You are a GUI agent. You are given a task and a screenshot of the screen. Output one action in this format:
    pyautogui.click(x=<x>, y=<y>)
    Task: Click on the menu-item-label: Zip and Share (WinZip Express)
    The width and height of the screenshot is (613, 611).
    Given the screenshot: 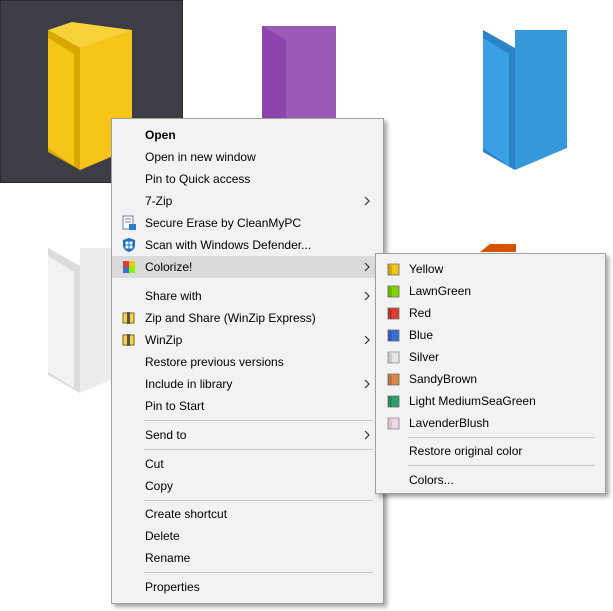 What is the action you would take?
    pyautogui.click(x=230, y=318)
    